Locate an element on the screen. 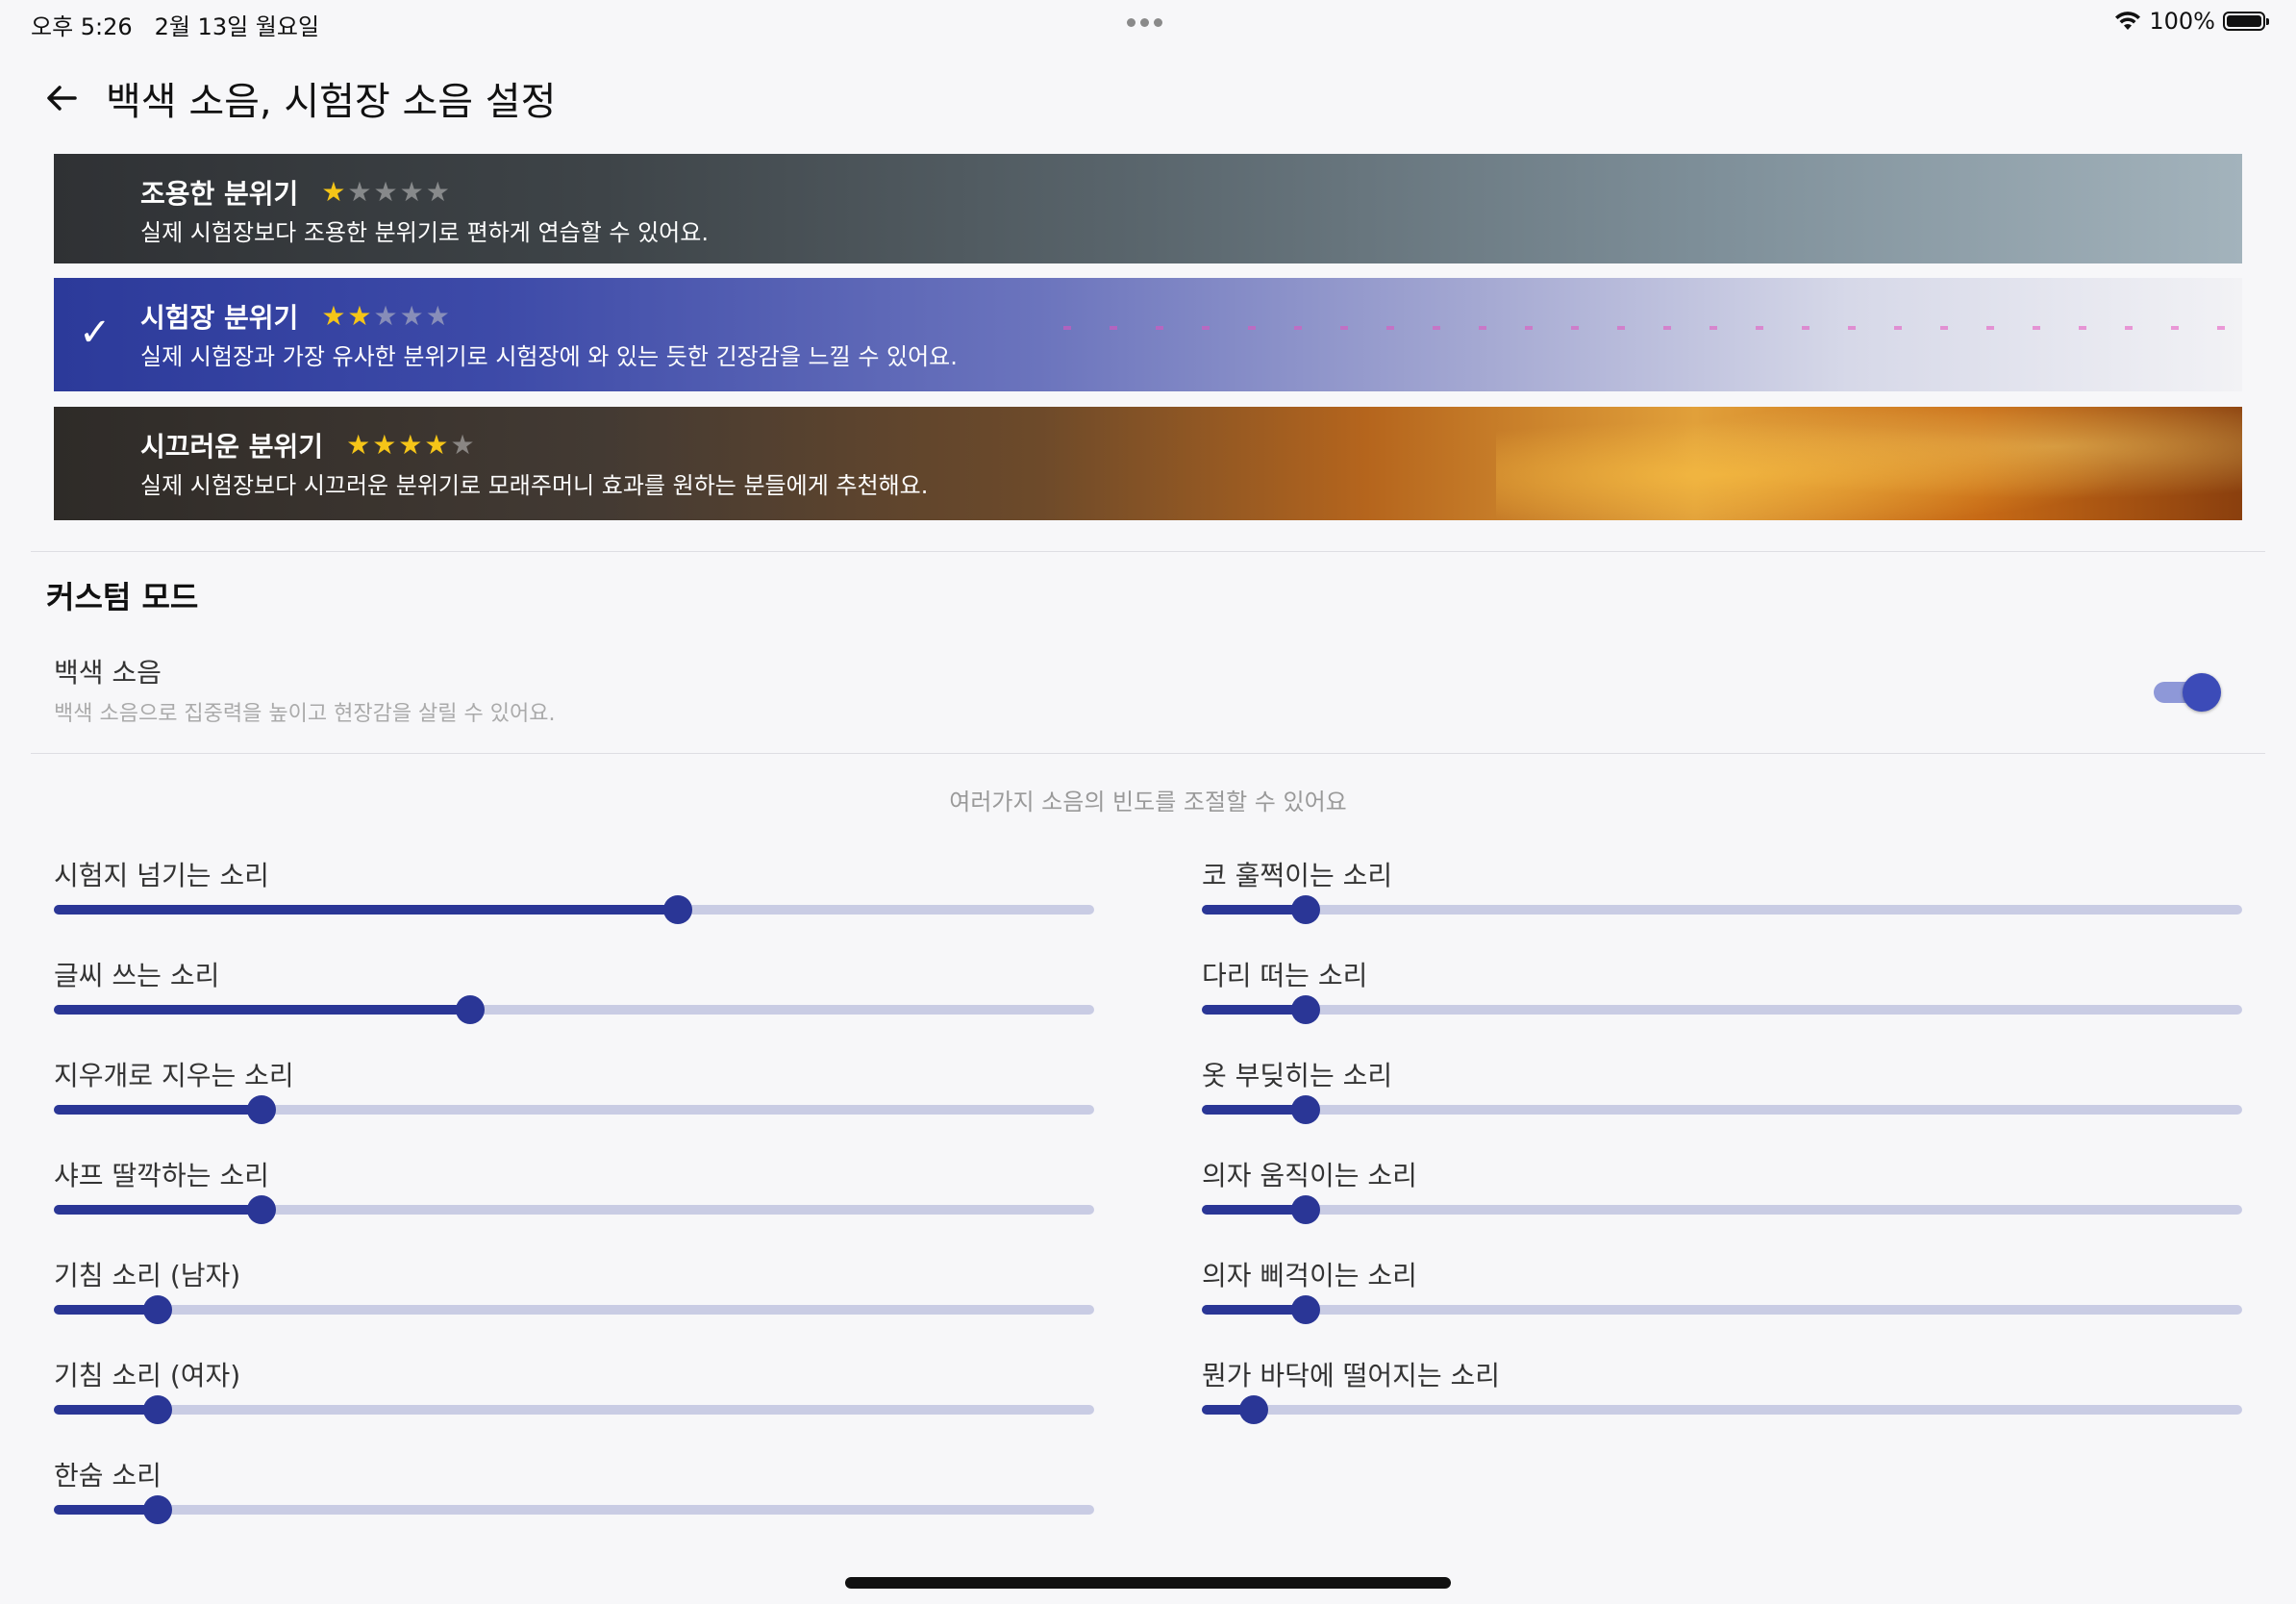 The width and height of the screenshot is (2296, 1604). battery-percent: 100% is located at coordinates (2182, 21).